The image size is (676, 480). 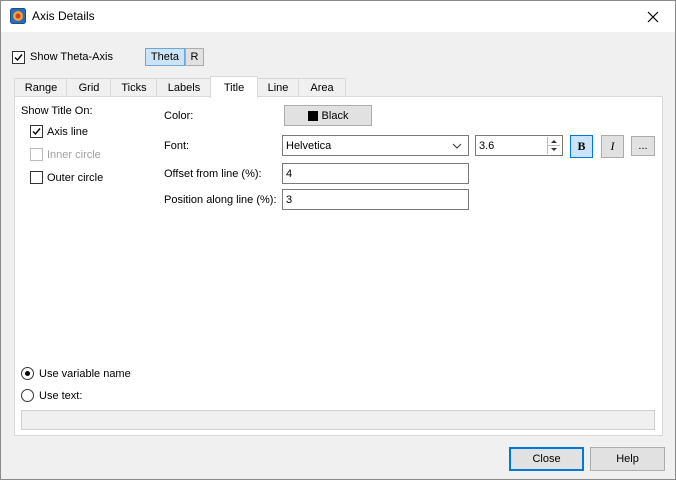 I want to click on use-text-radio, so click(x=27, y=395).